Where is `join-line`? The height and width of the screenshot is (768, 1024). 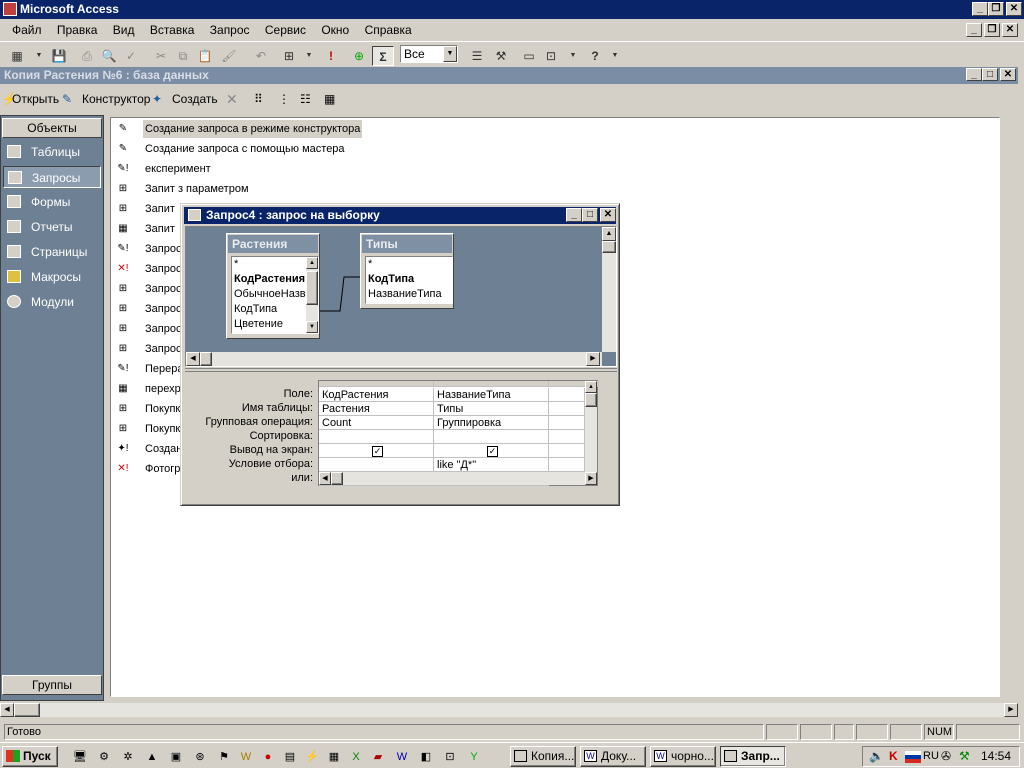
join-line is located at coordinates (341, 290).